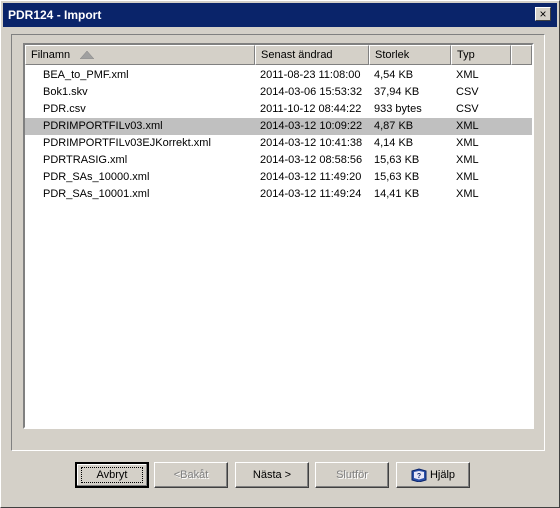  I want to click on file-size: 4,87 KB, so click(394, 126).